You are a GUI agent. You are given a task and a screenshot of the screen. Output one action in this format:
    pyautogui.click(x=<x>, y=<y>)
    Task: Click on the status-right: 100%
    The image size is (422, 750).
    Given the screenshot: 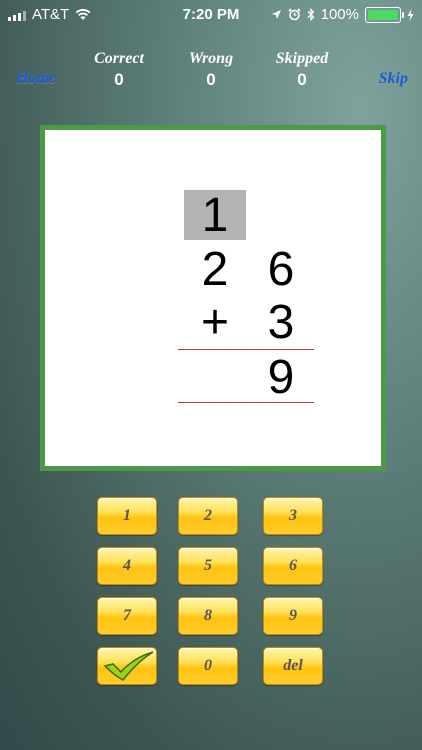 What is the action you would take?
    pyautogui.click(x=342, y=14)
    